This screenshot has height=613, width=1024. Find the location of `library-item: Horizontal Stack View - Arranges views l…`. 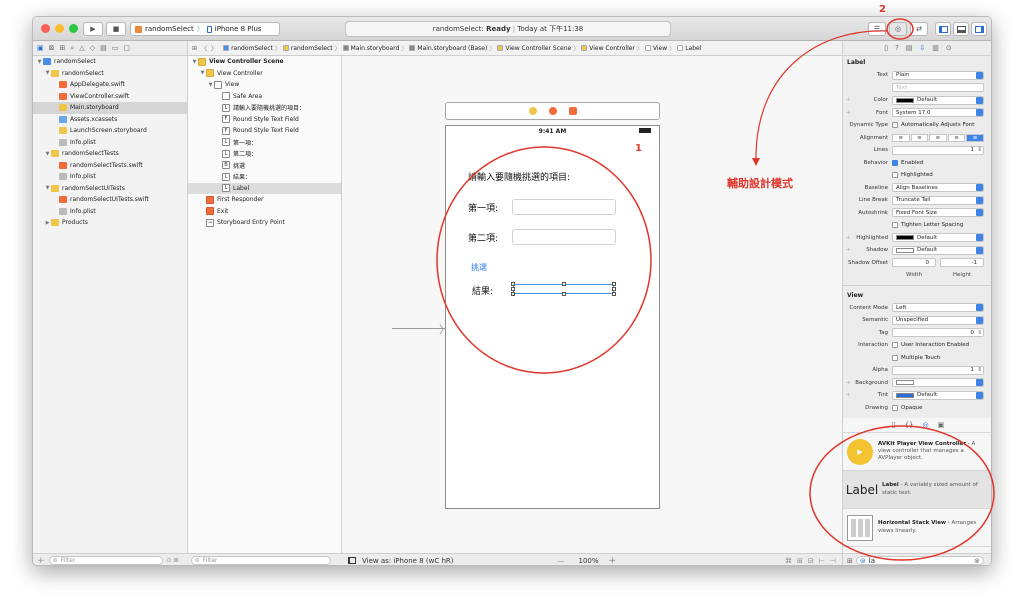

library-item: Horizontal Stack View - Arranges views l… is located at coordinates (917, 528).